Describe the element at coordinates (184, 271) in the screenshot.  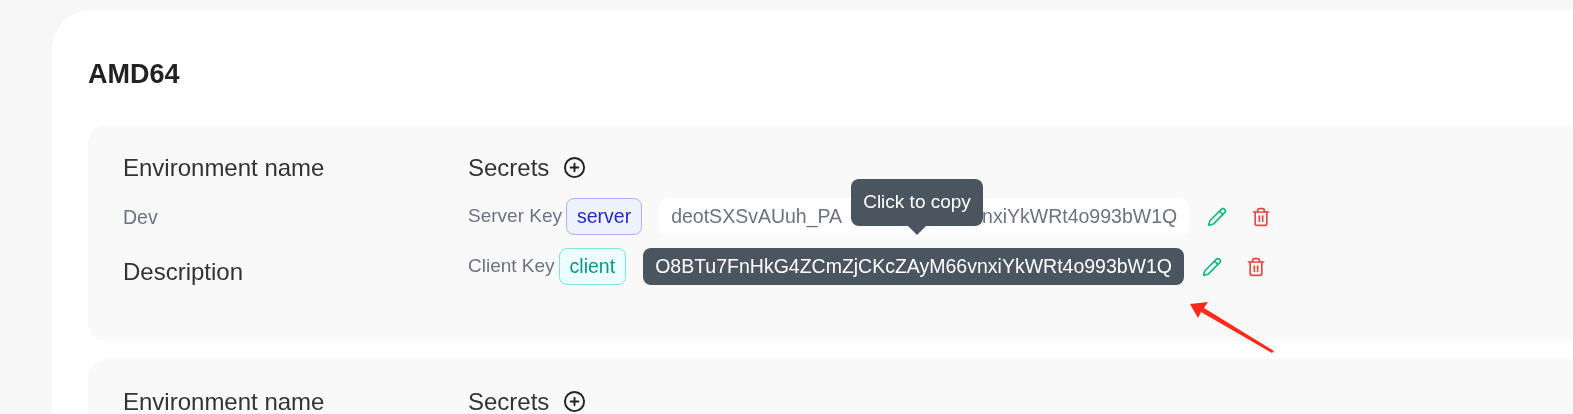
I see `field-label: Description` at that location.